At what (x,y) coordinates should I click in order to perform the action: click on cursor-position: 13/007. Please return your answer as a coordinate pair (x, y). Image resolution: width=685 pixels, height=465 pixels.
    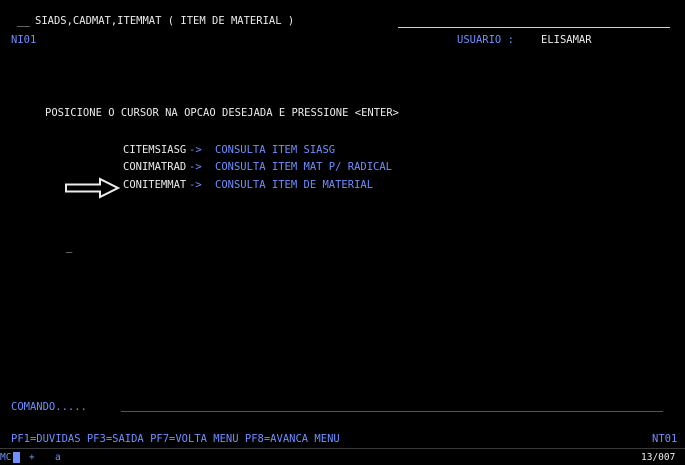
    Looking at the image, I should click on (658, 457).